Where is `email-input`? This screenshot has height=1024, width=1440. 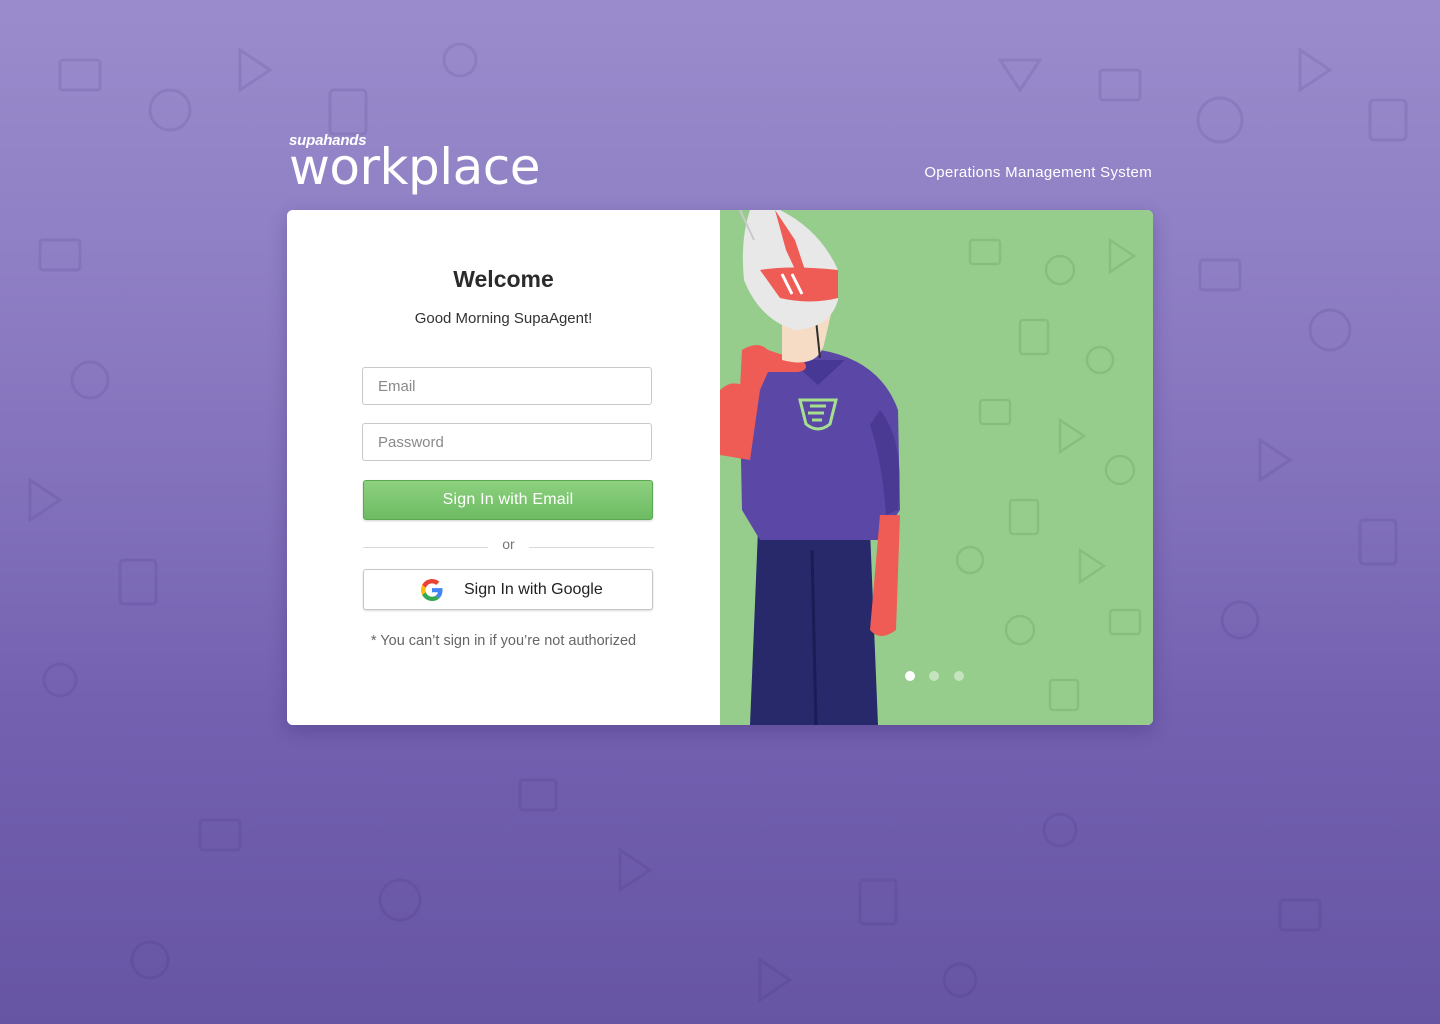 email-input is located at coordinates (507, 386).